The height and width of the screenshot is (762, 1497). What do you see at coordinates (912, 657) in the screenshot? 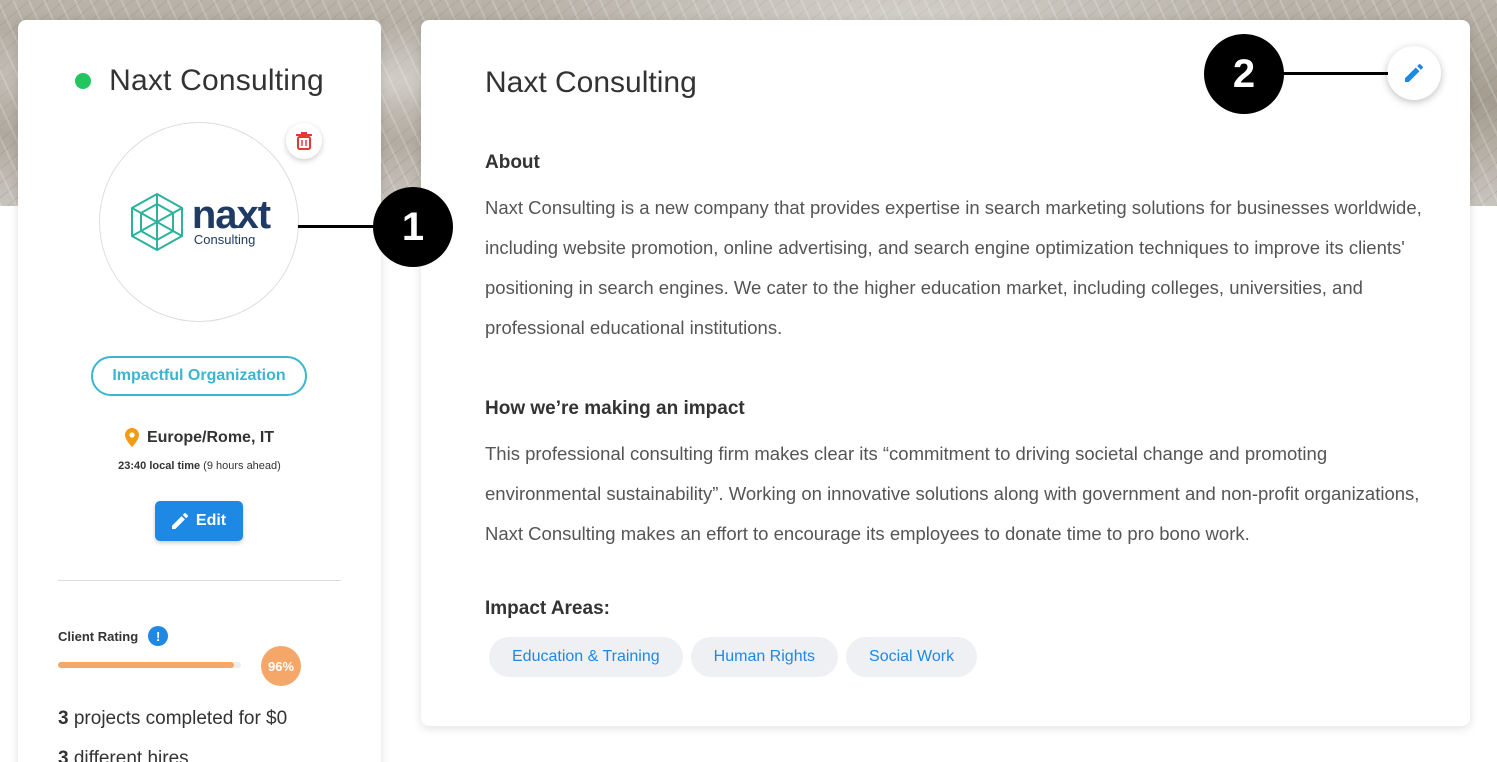
I see `impact-area-chip: Social Work` at bounding box center [912, 657].